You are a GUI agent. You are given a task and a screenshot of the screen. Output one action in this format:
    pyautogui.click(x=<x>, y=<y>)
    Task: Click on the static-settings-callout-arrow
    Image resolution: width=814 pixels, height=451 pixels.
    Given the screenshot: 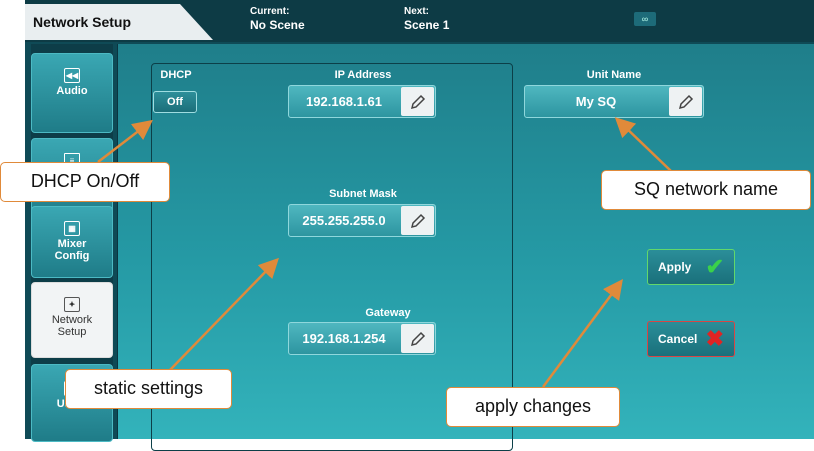 What is the action you would take?
    pyautogui.click(x=224, y=314)
    